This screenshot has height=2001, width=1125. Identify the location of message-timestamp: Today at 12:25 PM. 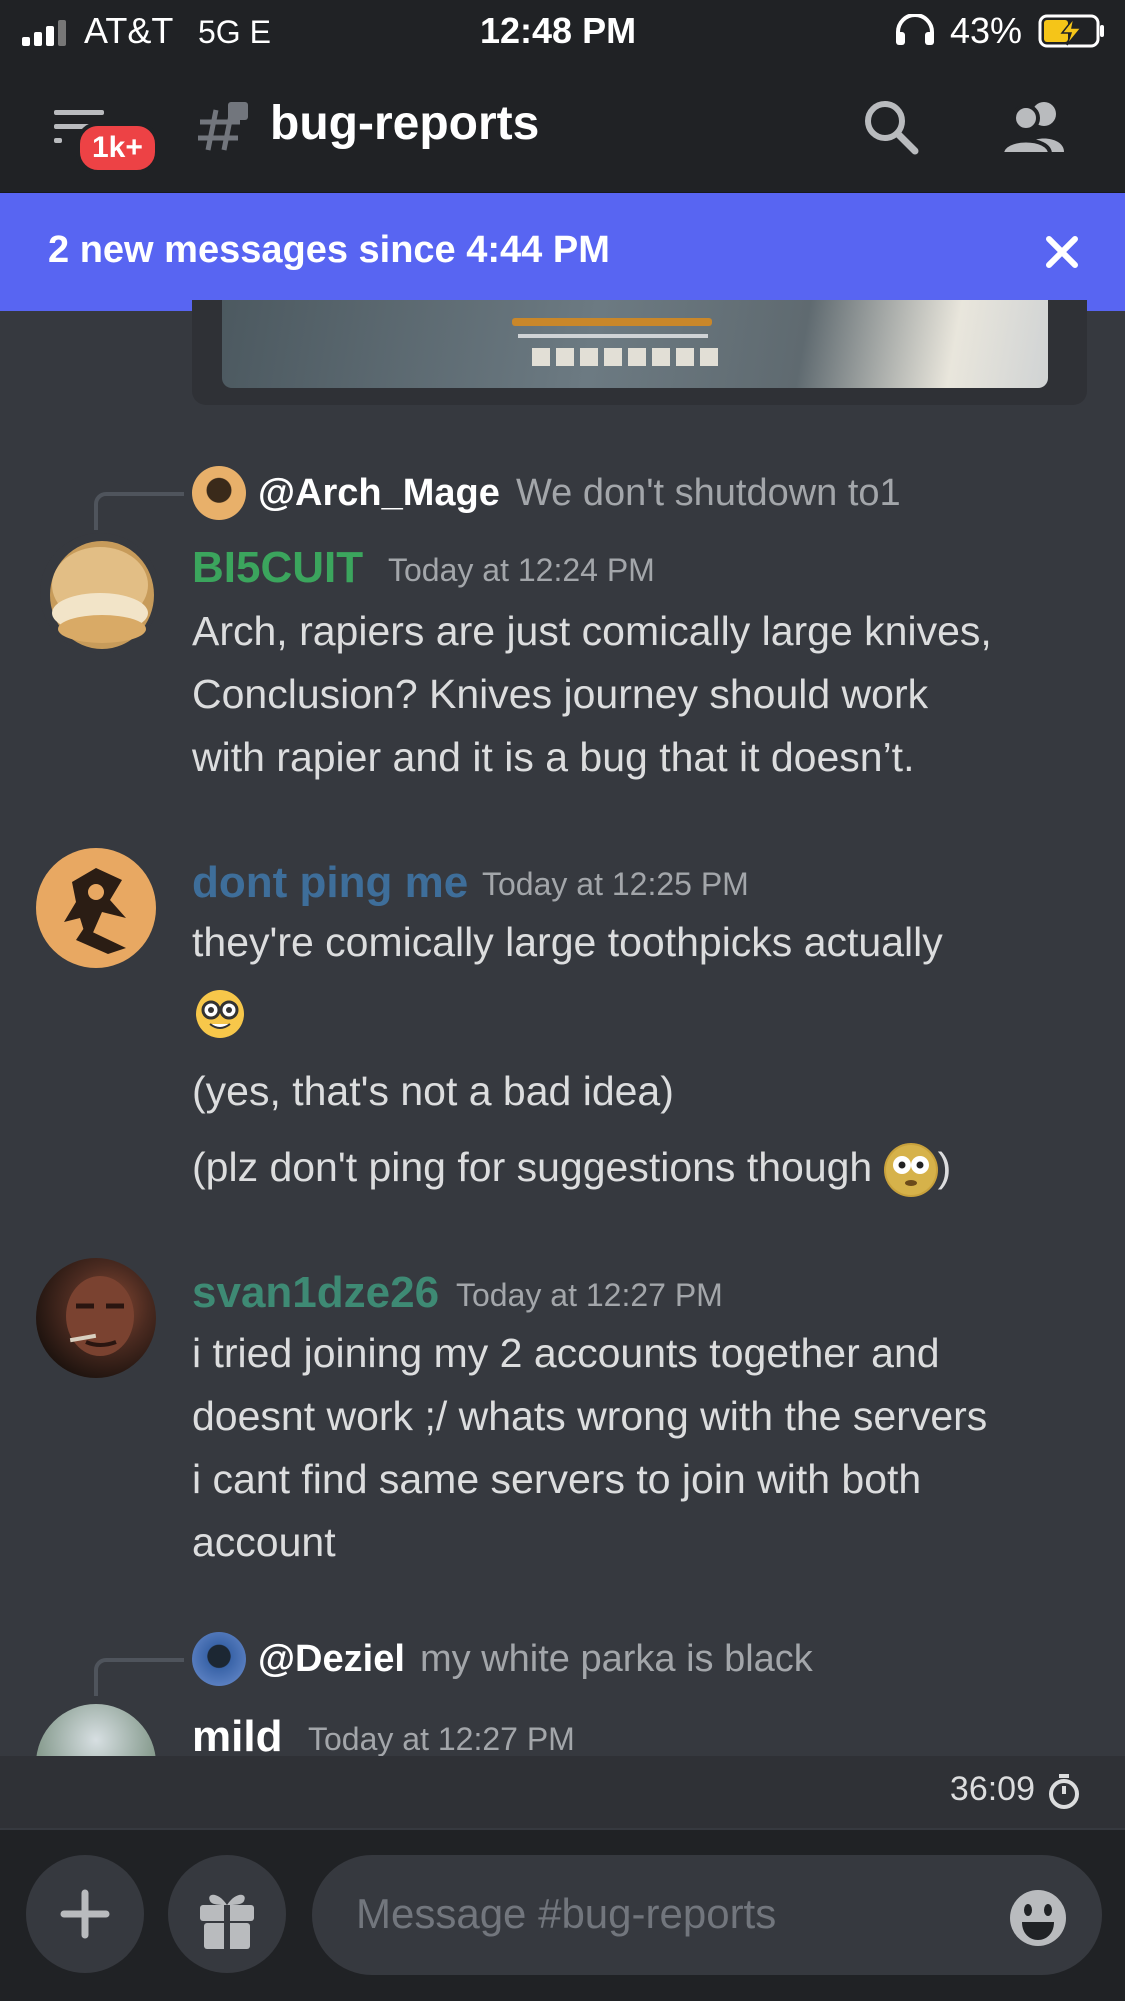
(615, 884).